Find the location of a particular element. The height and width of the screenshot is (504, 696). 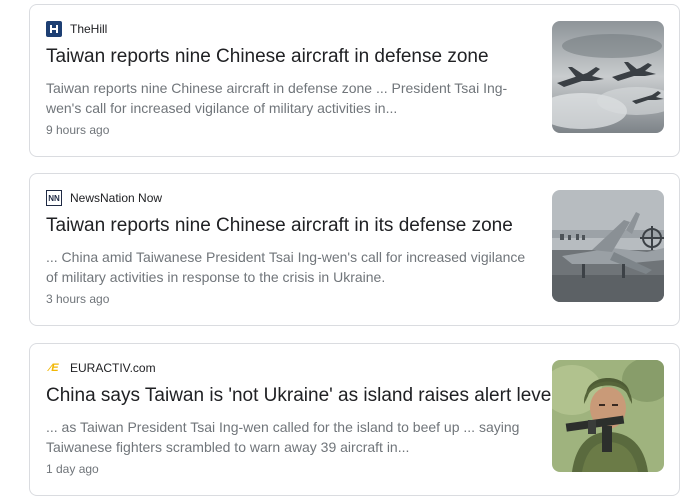

source-name: TheHill is located at coordinates (89, 29).